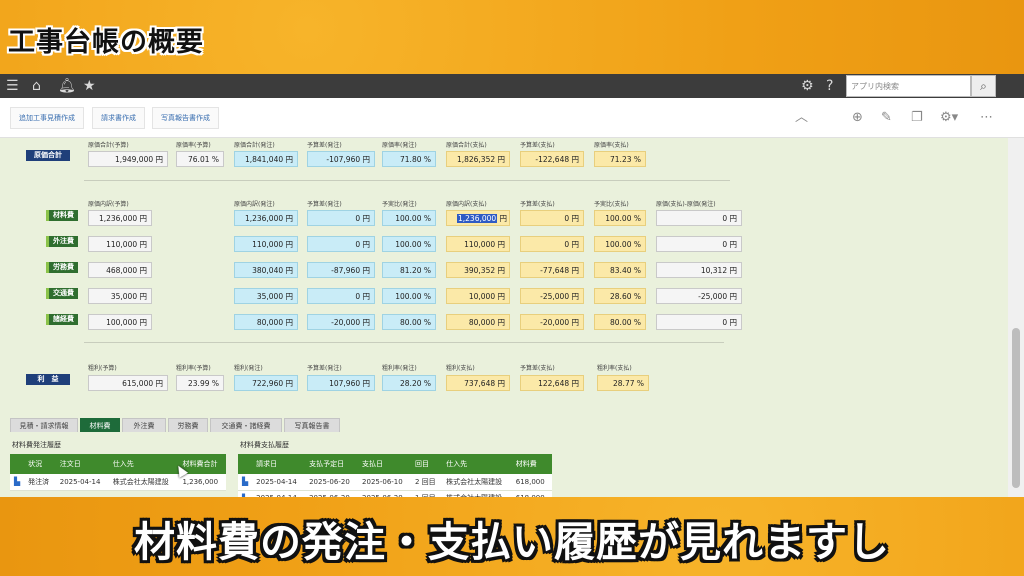 The image size is (1024, 576). Describe the element at coordinates (341, 383) in the screenshot. I see `field-value: 107,960 円` at that location.